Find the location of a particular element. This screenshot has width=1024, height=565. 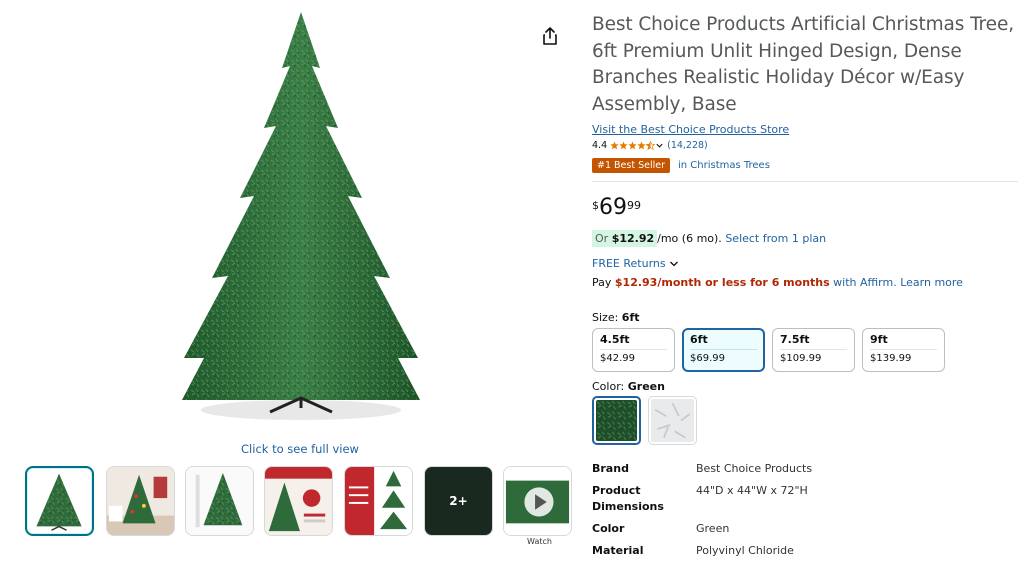

size-option-price: $42.99 is located at coordinates (617, 358).